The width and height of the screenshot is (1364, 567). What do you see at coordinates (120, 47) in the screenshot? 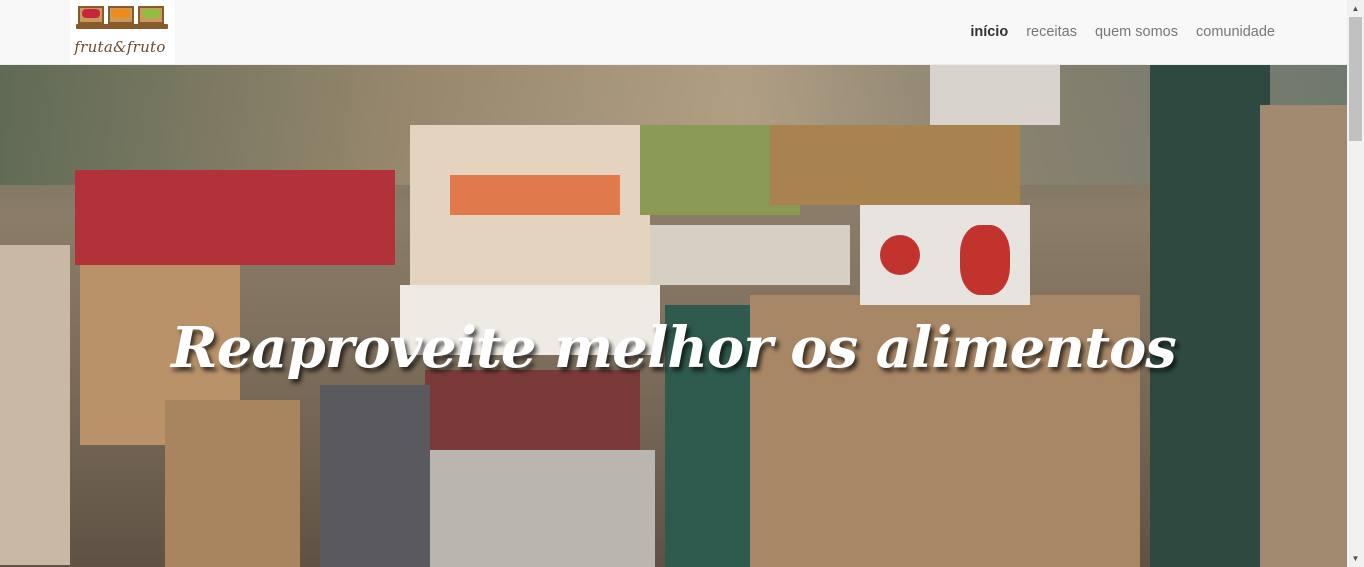
I see `brand-wordmark: fruta&fruto` at bounding box center [120, 47].